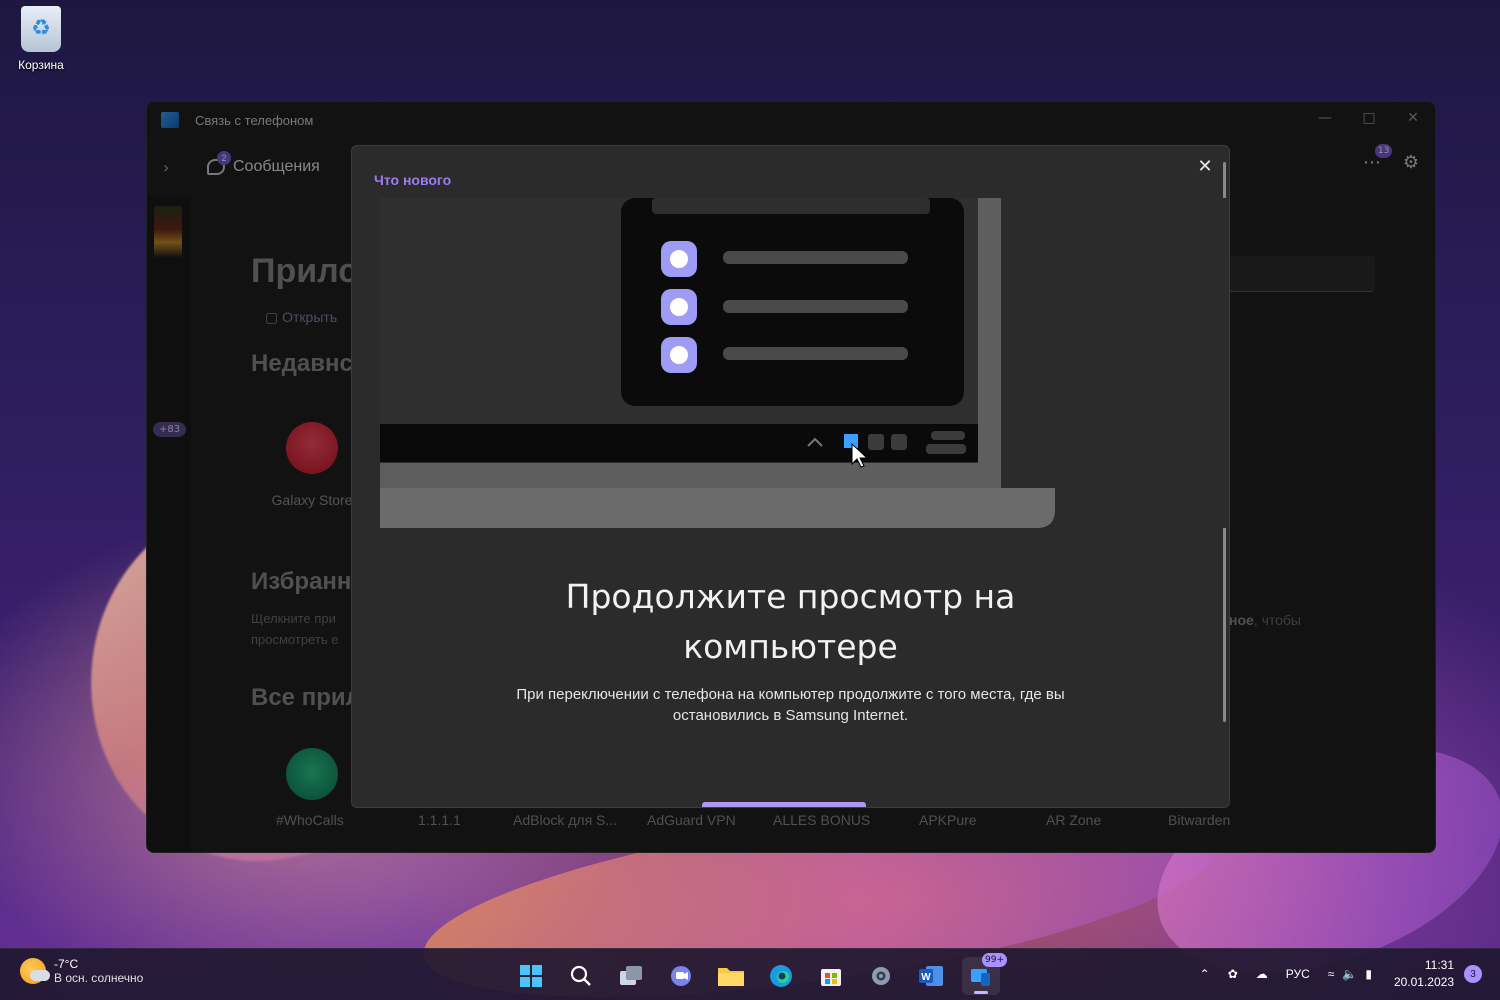 The height and width of the screenshot is (1000, 1500). Describe the element at coordinates (784, 804) in the screenshot. I see `dialog-primary-button-edge` at that location.